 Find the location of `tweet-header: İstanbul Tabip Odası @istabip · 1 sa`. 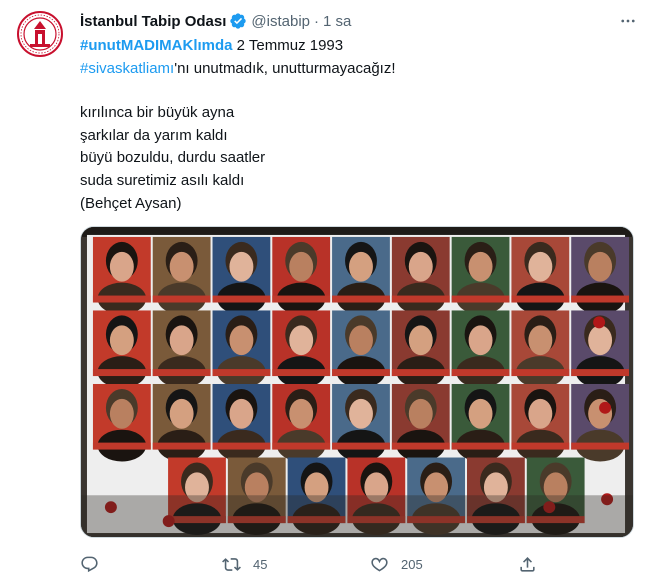

tweet-header: İstanbul Tabip Odası @istabip · 1 sa is located at coordinates (359, 21).